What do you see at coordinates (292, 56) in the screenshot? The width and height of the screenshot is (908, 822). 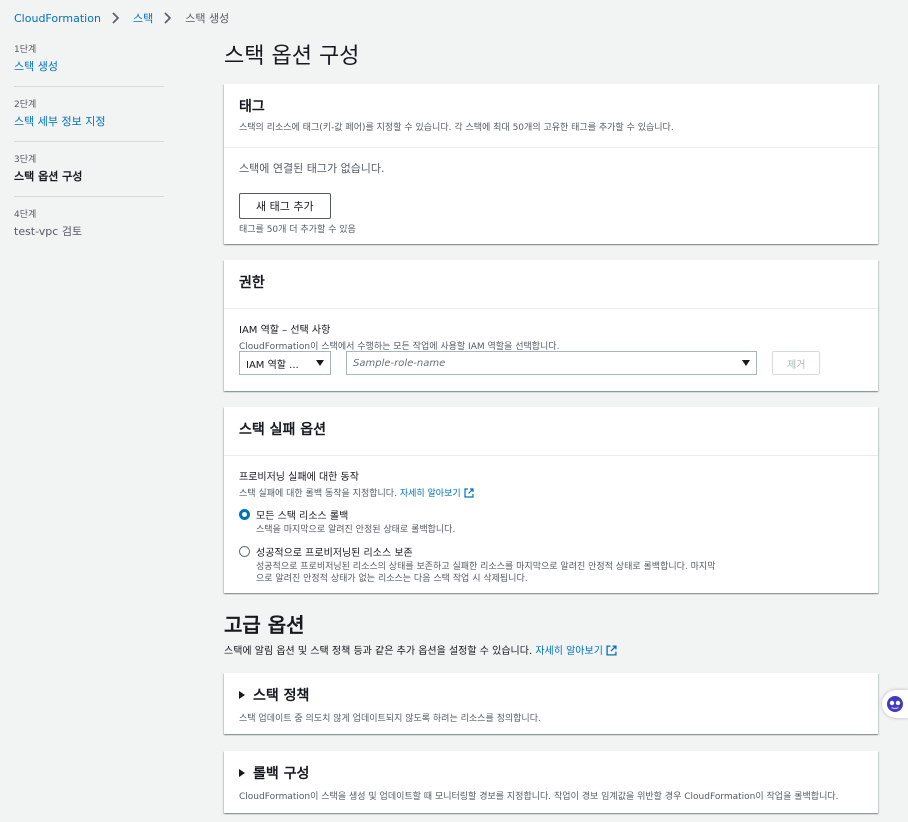 I see `page-title: 스택 옵션 구성` at bounding box center [292, 56].